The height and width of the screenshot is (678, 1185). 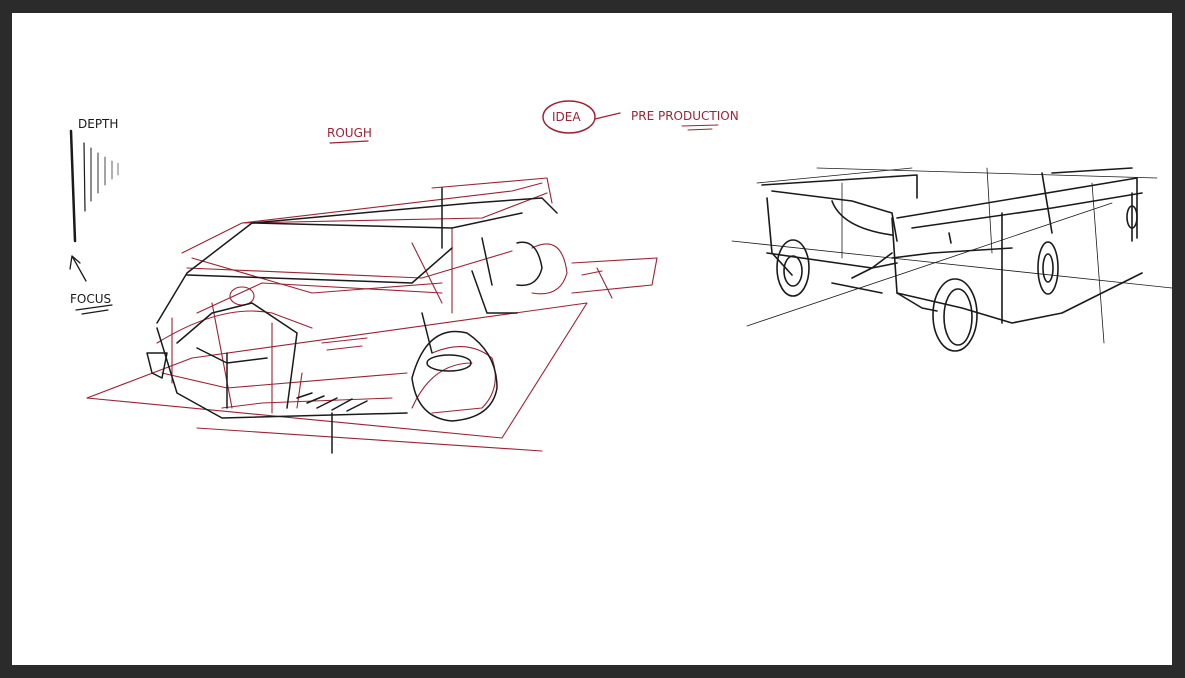 What do you see at coordinates (98, 124) in the screenshot?
I see `depth-label: DEPTH` at bounding box center [98, 124].